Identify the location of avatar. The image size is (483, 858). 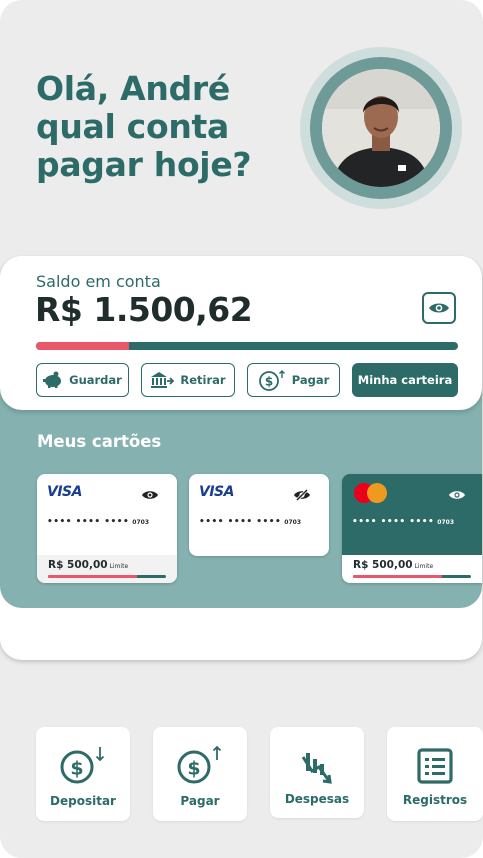
(381, 128).